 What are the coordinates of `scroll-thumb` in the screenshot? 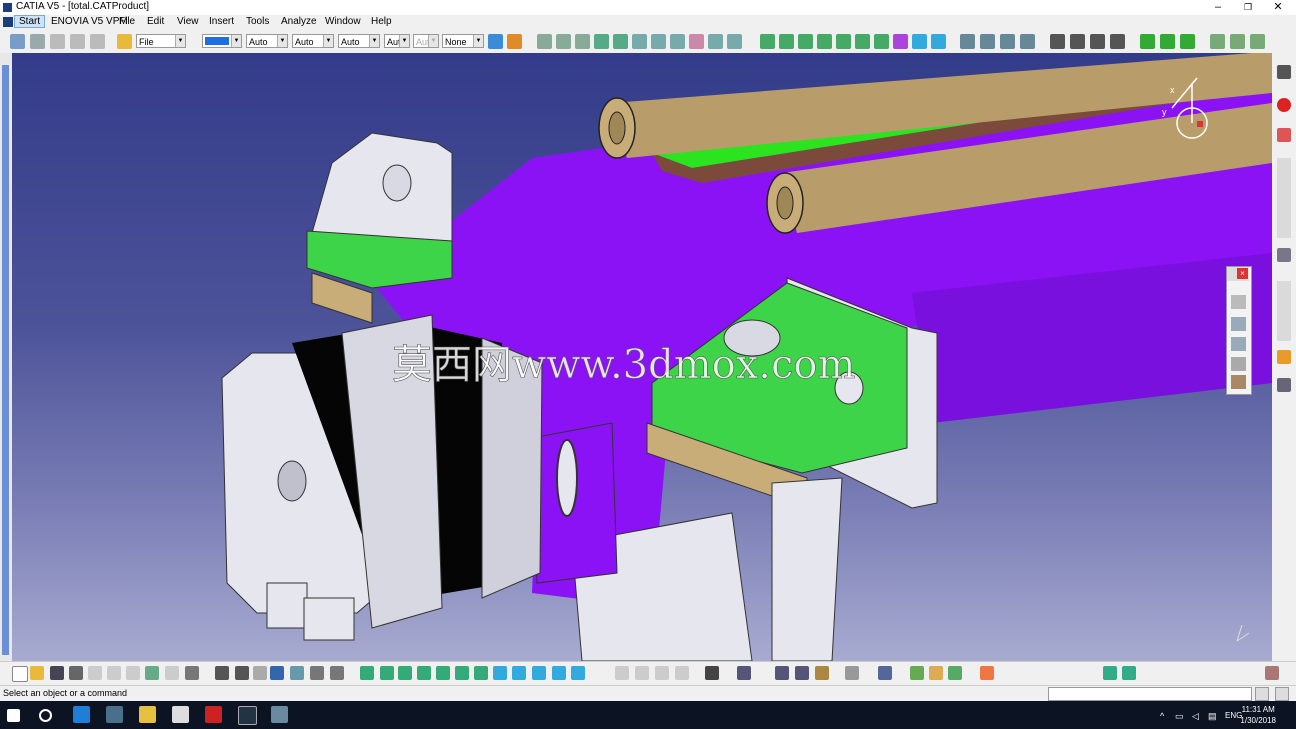 It's located at (5, 360).